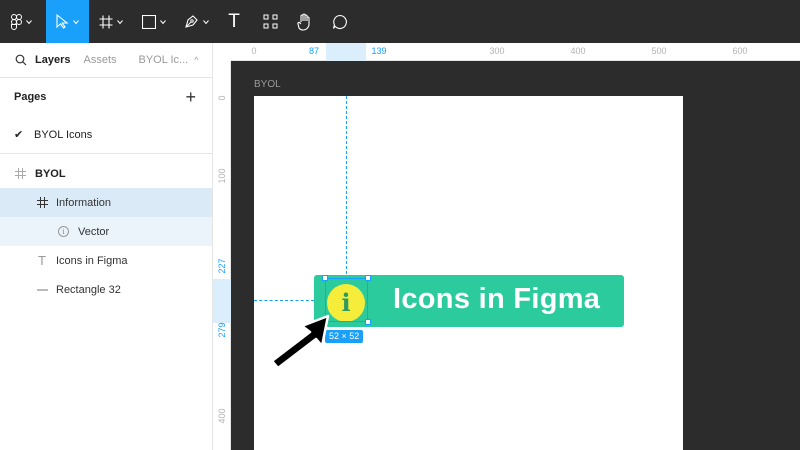  What do you see at coordinates (222, 176) in the screenshot?
I see `ruler-tick-label: 100` at bounding box center [222, 176].